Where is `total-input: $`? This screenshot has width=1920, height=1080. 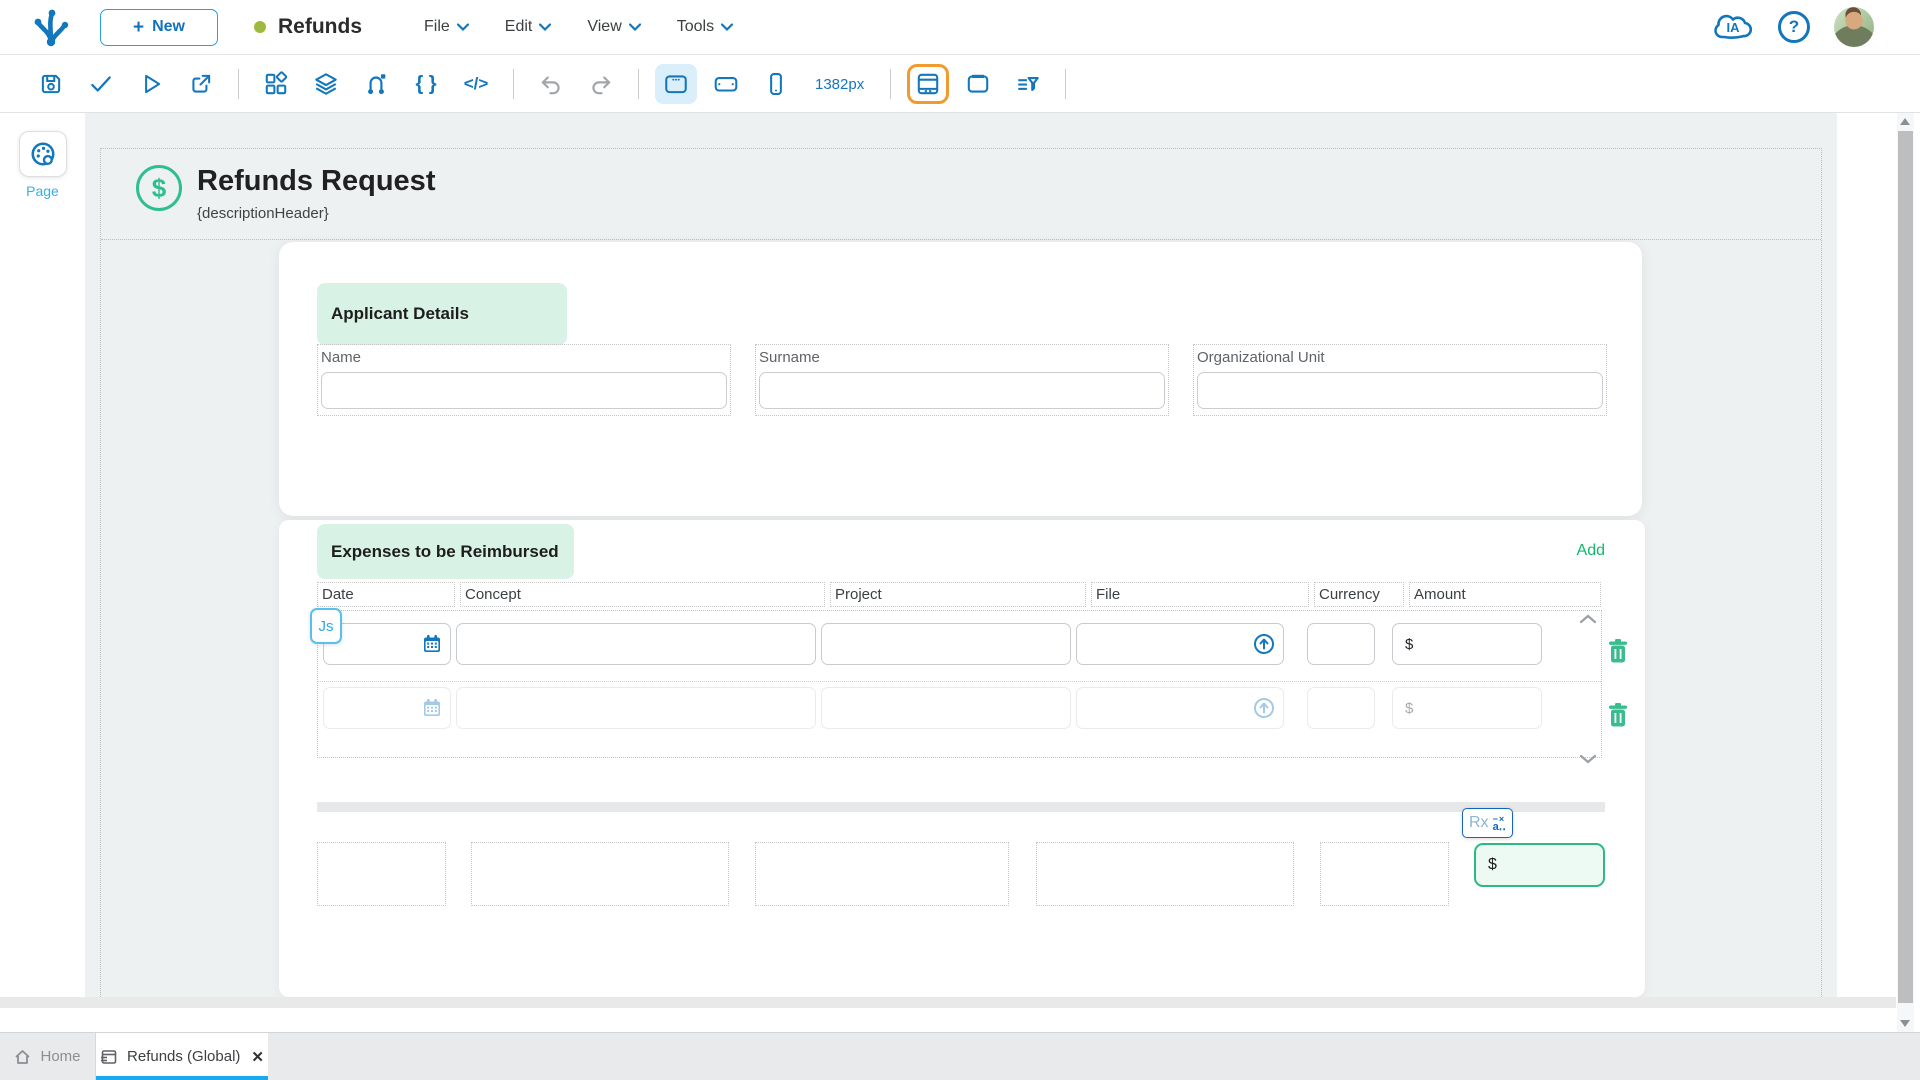 total-input: $ is located at coordinates (1539, 865).